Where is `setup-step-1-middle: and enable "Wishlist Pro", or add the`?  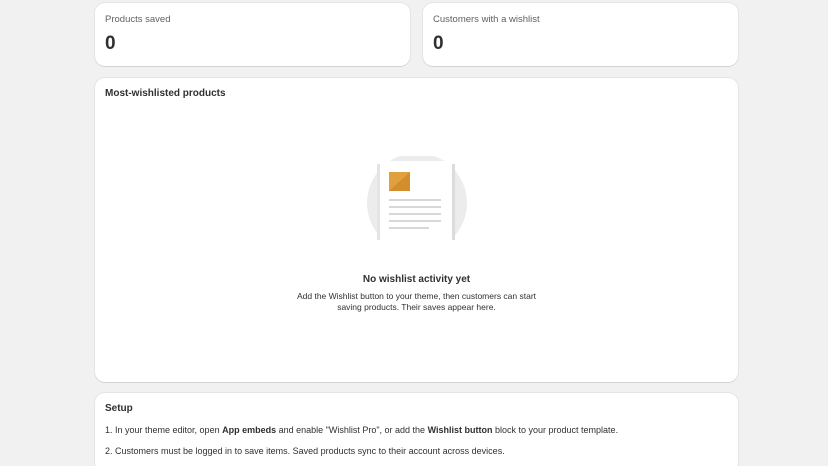
setup-step-1-middle: and enable "Wishlist Pro", or add the is located at coordinates (352, 430).